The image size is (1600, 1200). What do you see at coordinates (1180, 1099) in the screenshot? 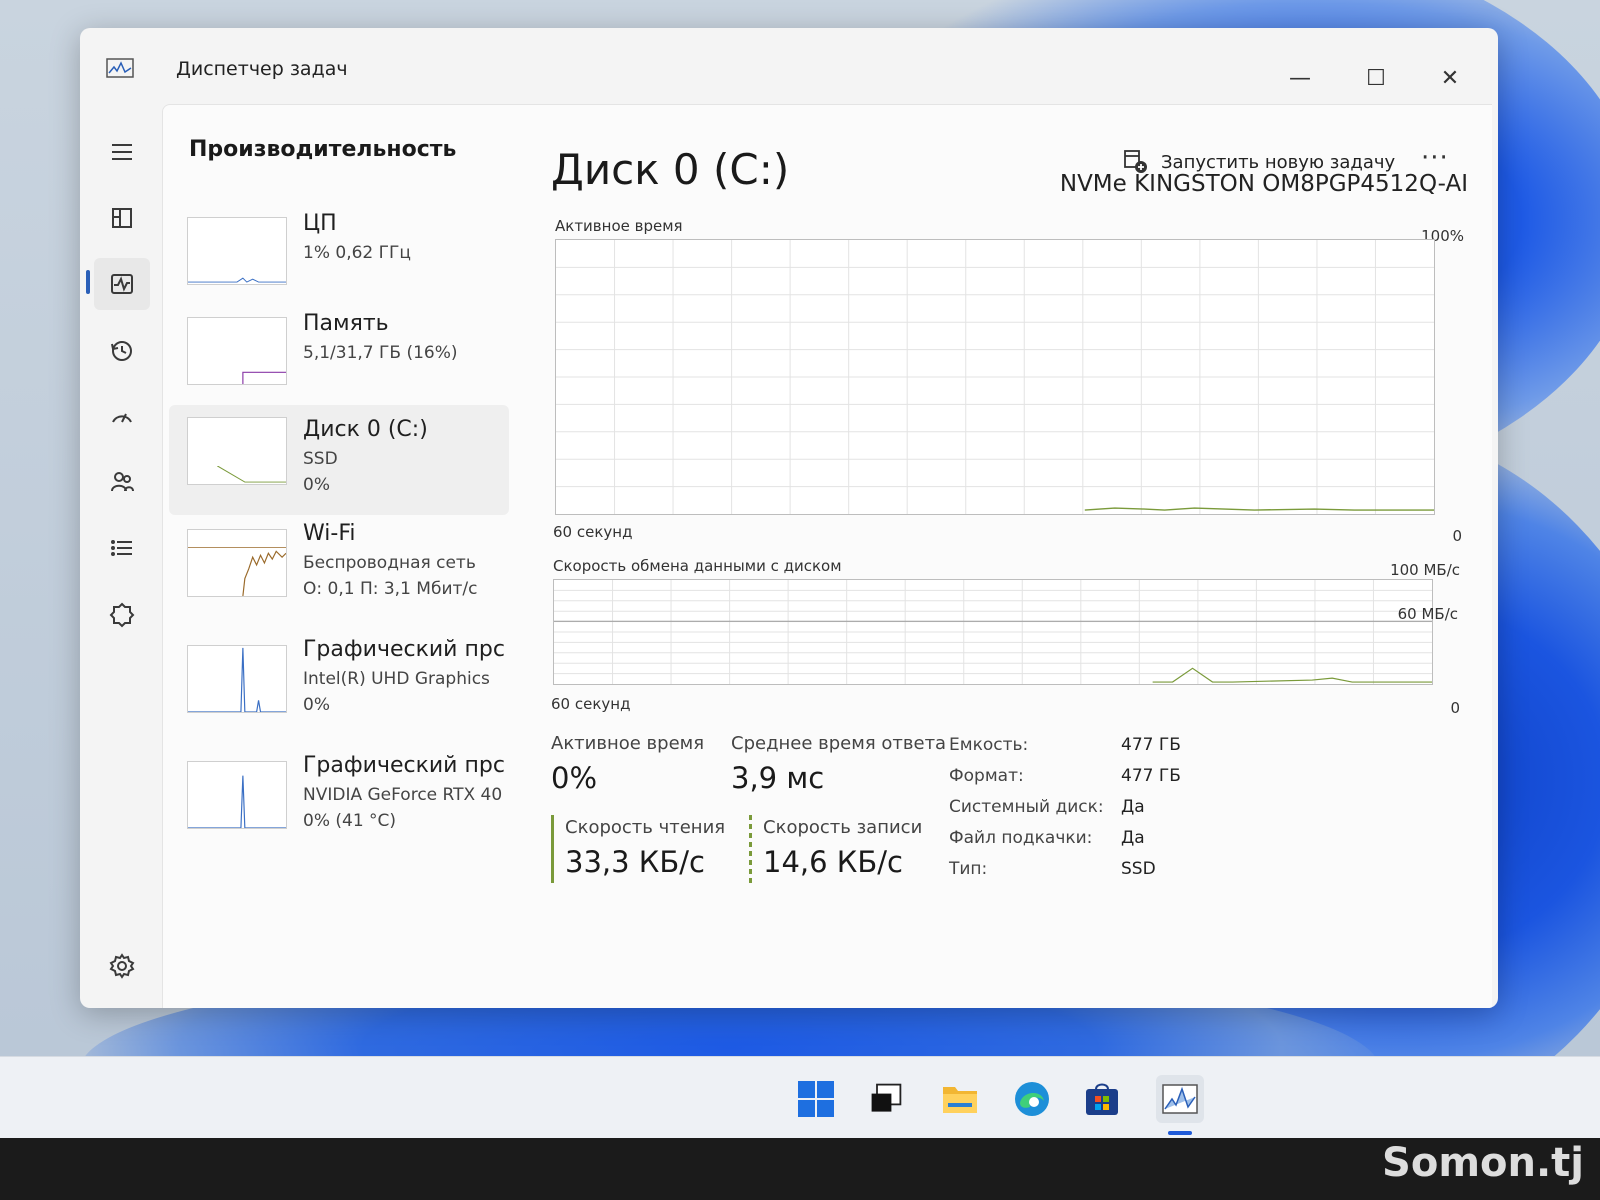
I see `task-manager-icon` at bounding box center [1180, 1099].